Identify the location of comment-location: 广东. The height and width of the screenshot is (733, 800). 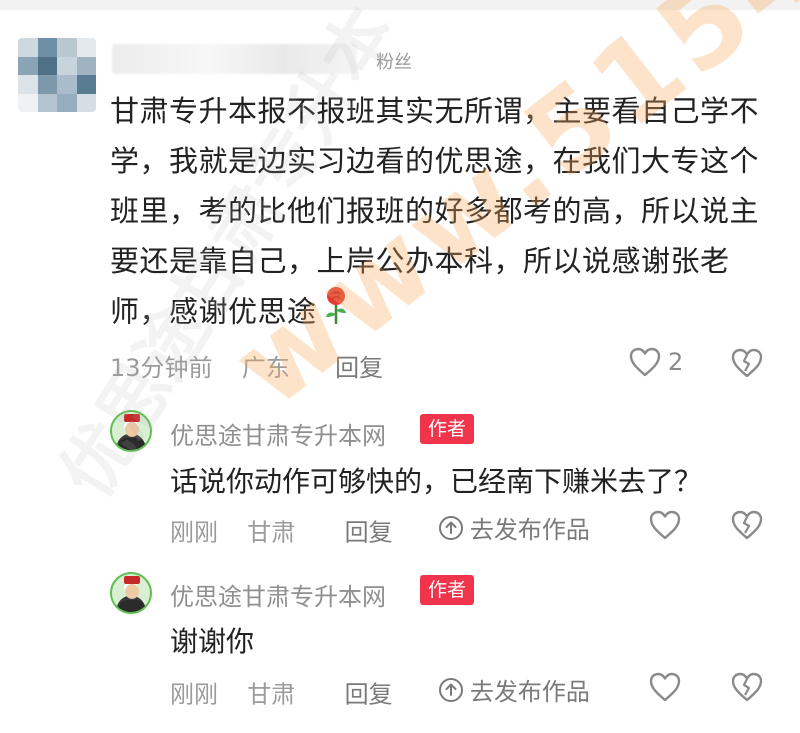
(265, 368).